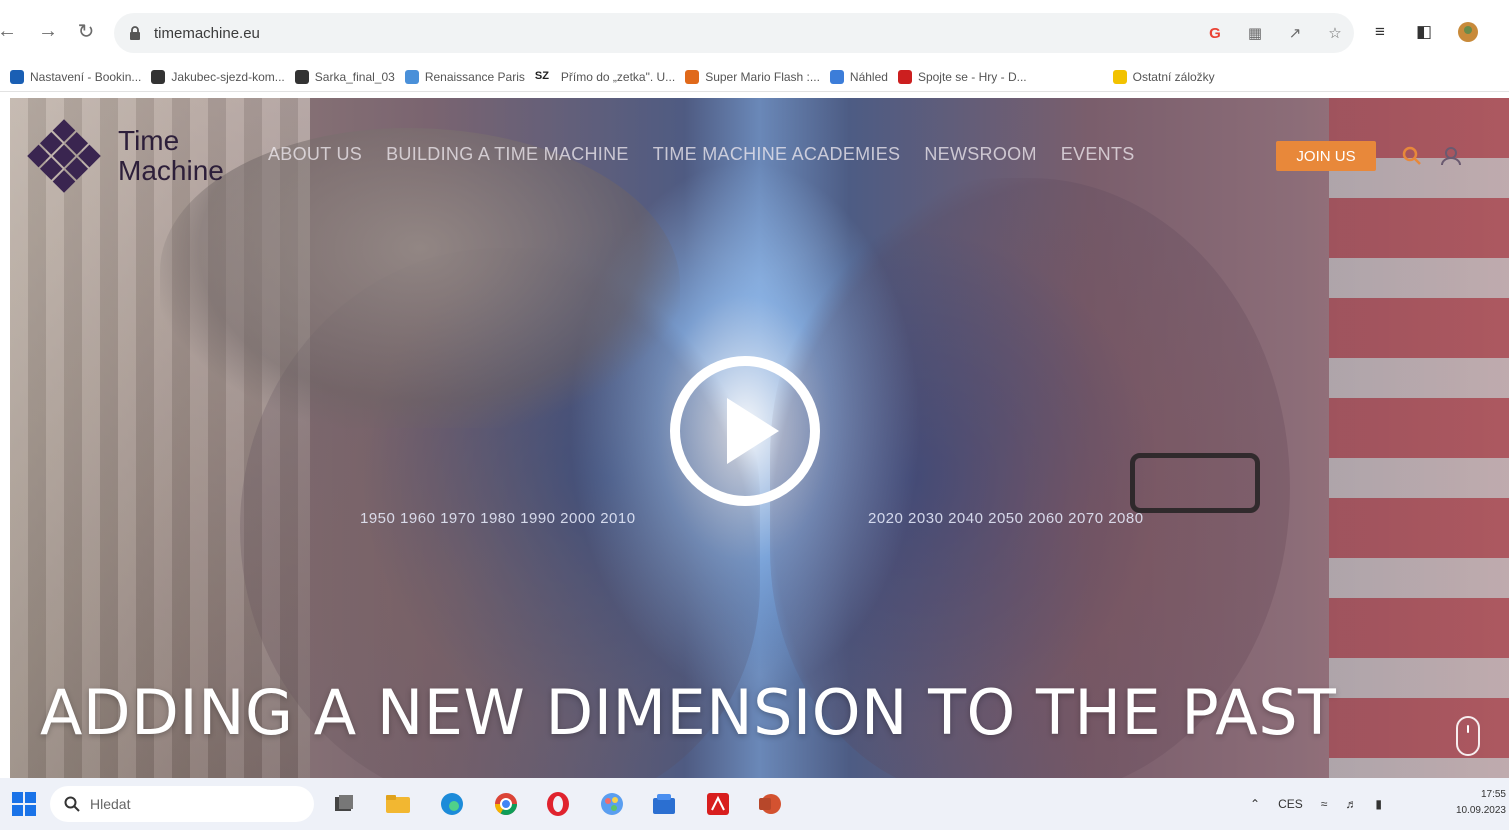 The image size is (1509, 830). Describe the element at coordinates (8, 31) in the screenshot. I see `back-arrow-icon: ←` at that location.